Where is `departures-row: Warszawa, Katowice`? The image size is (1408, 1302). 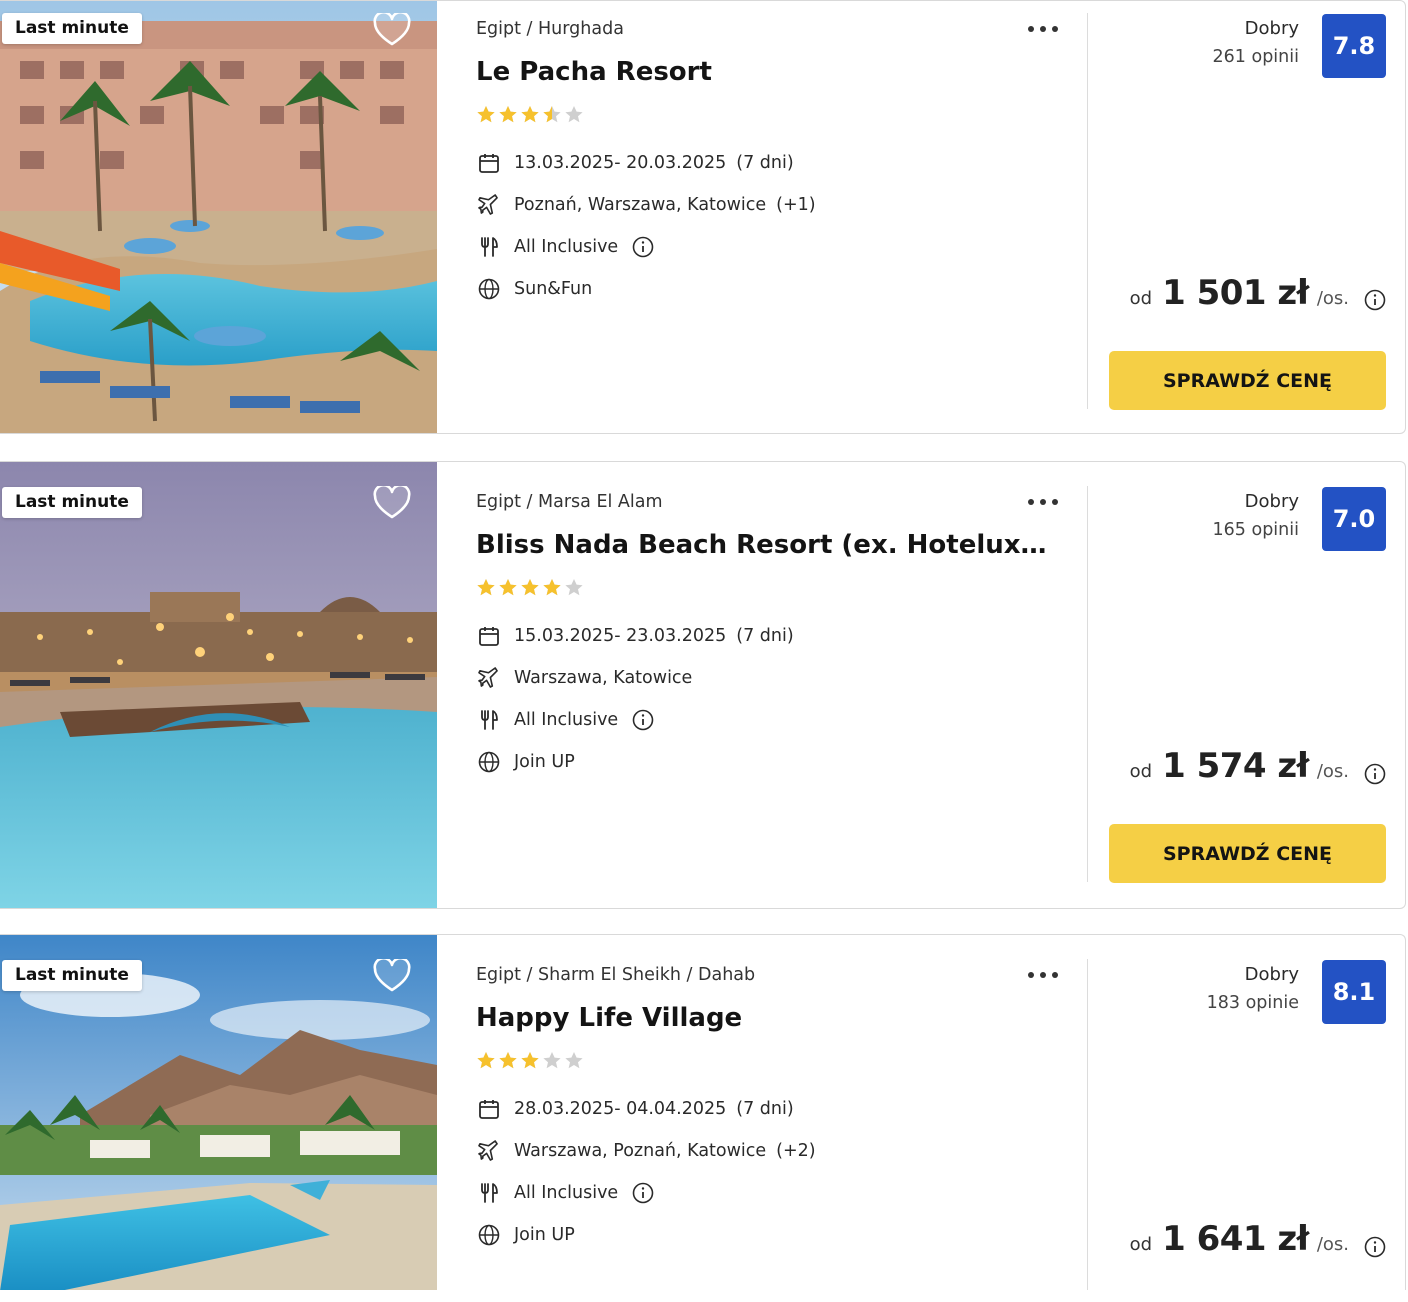 departures-row: Warszawa, Katowice is located at coordinates (584, 678).